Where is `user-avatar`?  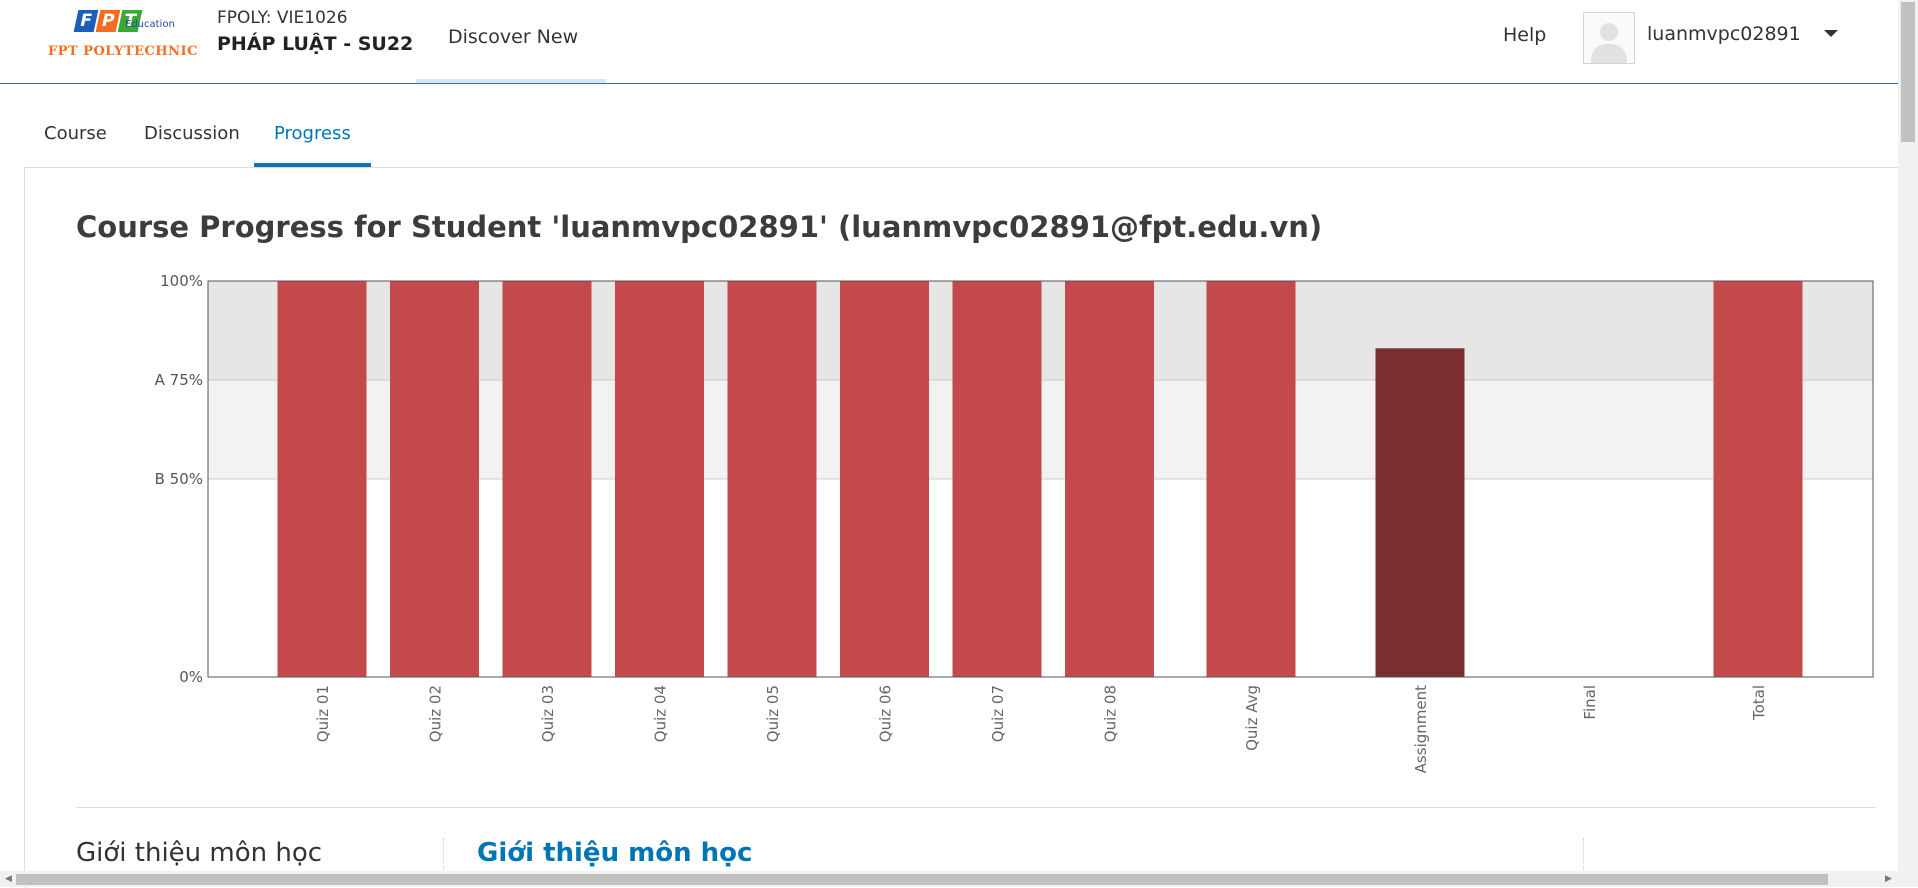 user-avatar is located at coordinates (1609, 38).